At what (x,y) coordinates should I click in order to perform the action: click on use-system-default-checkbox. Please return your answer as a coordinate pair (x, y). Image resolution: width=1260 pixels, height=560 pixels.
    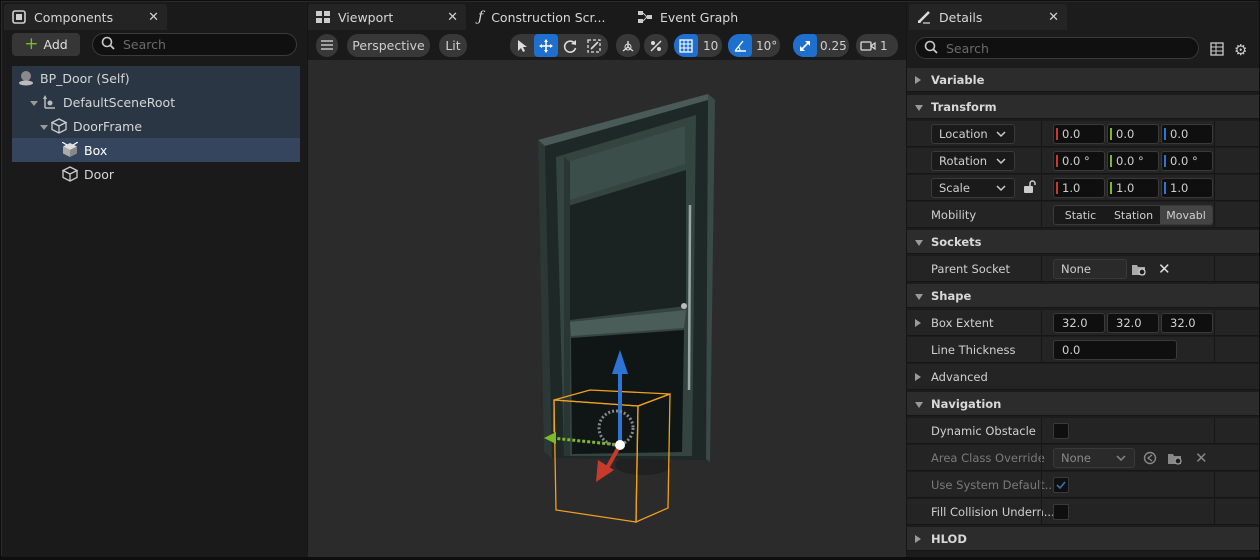
    Looking at the image, I should click on (1061, 485).